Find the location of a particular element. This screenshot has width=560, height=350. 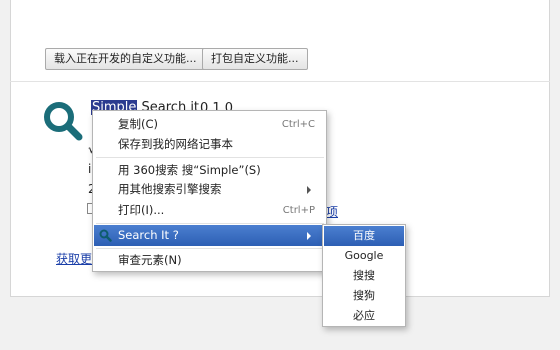

menu-item-copy: 复制(C) Ctrl+C is located at coordinates (209, 124).